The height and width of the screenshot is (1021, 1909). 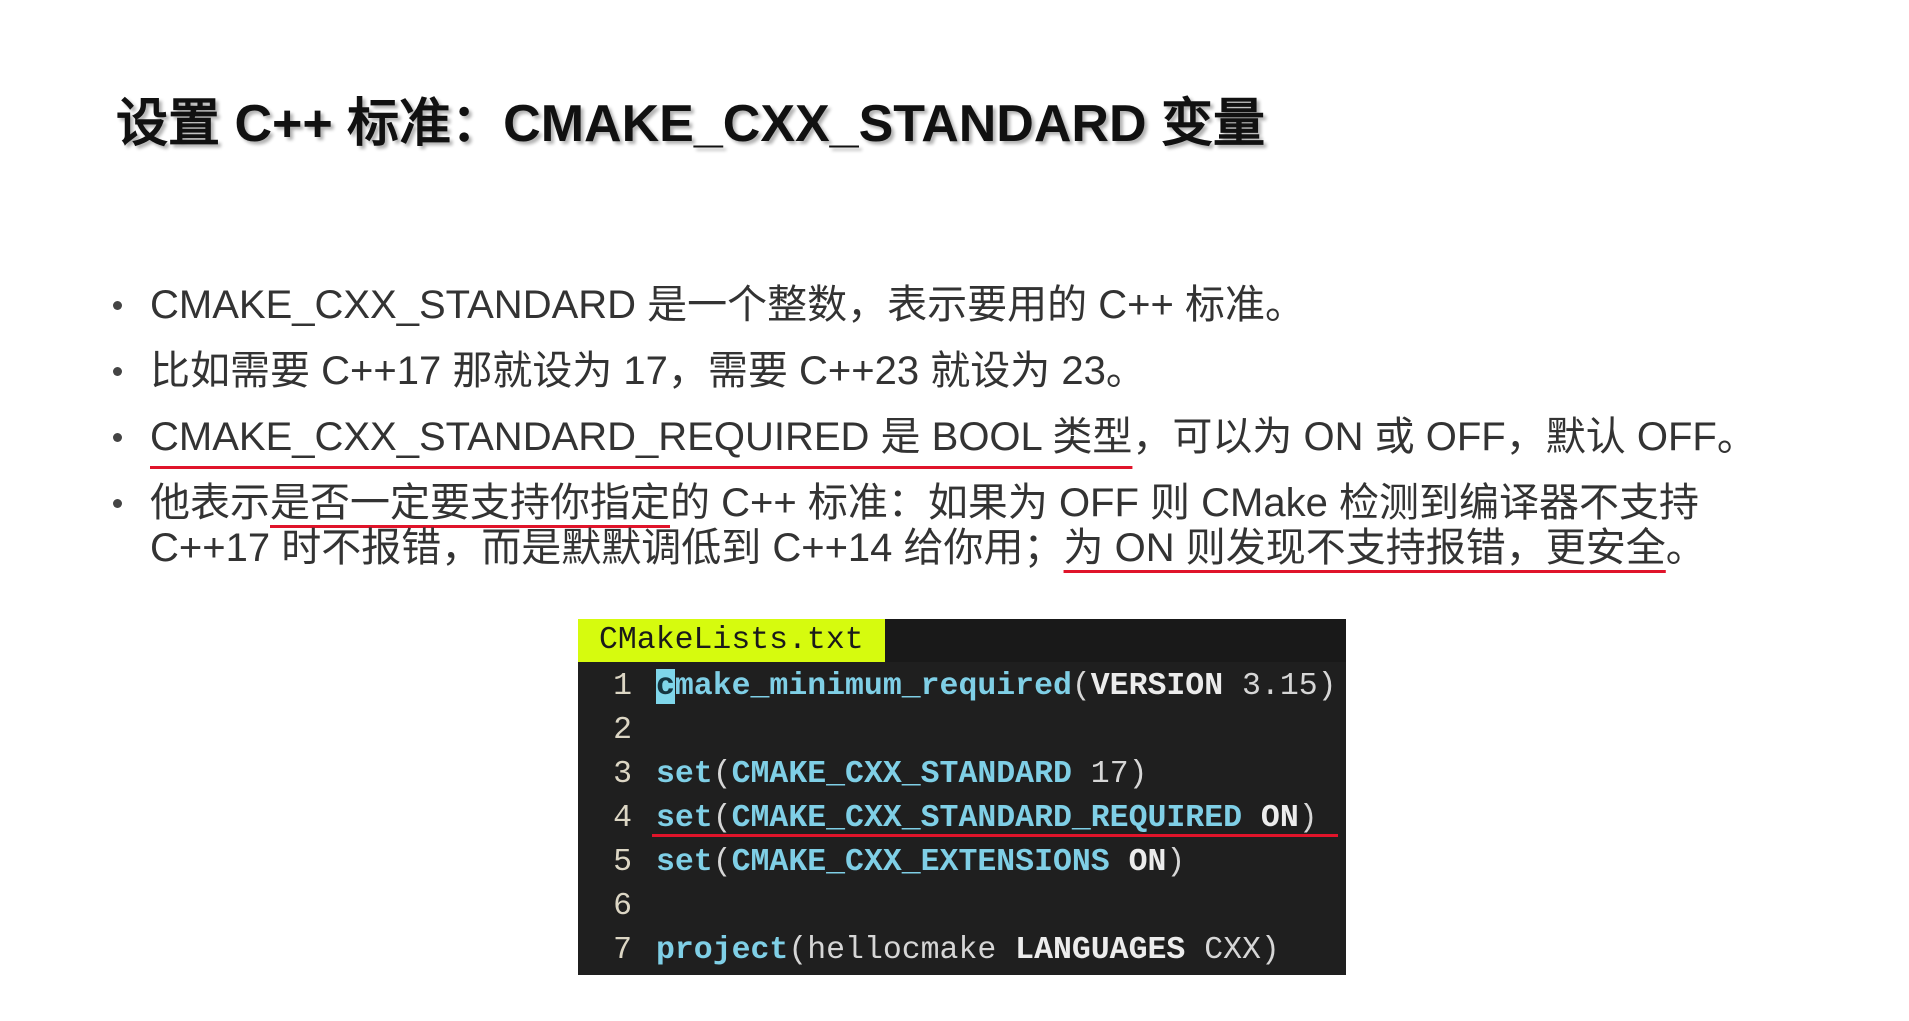 I want to click on underlined-text: 为 ON 则发现不支持报错，更安全, so click(x=1364, y=548).